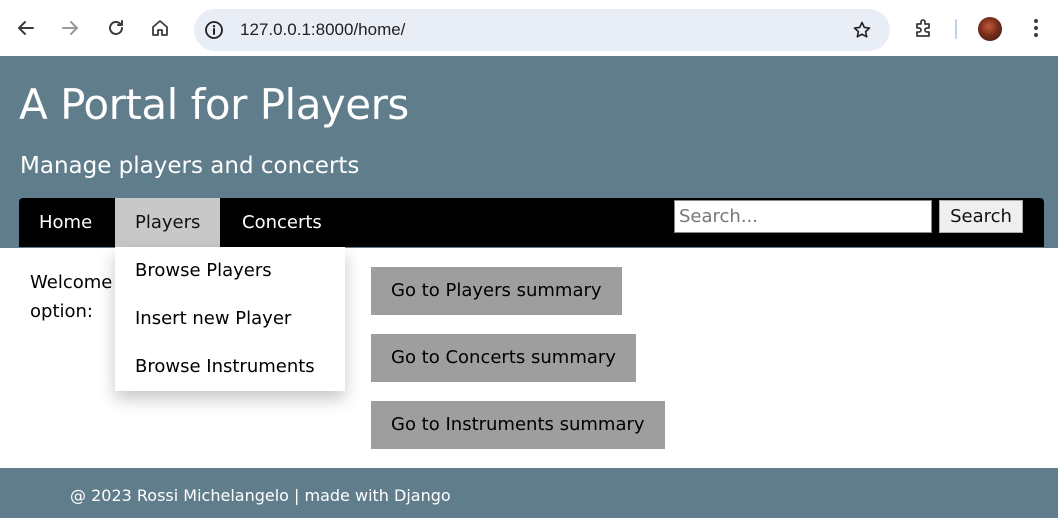  What do you see at coordinates (503, 358) in the screenshot?
I see `concerts-summary-button: Go to Concerts summary` at bounding box center [503, 358].